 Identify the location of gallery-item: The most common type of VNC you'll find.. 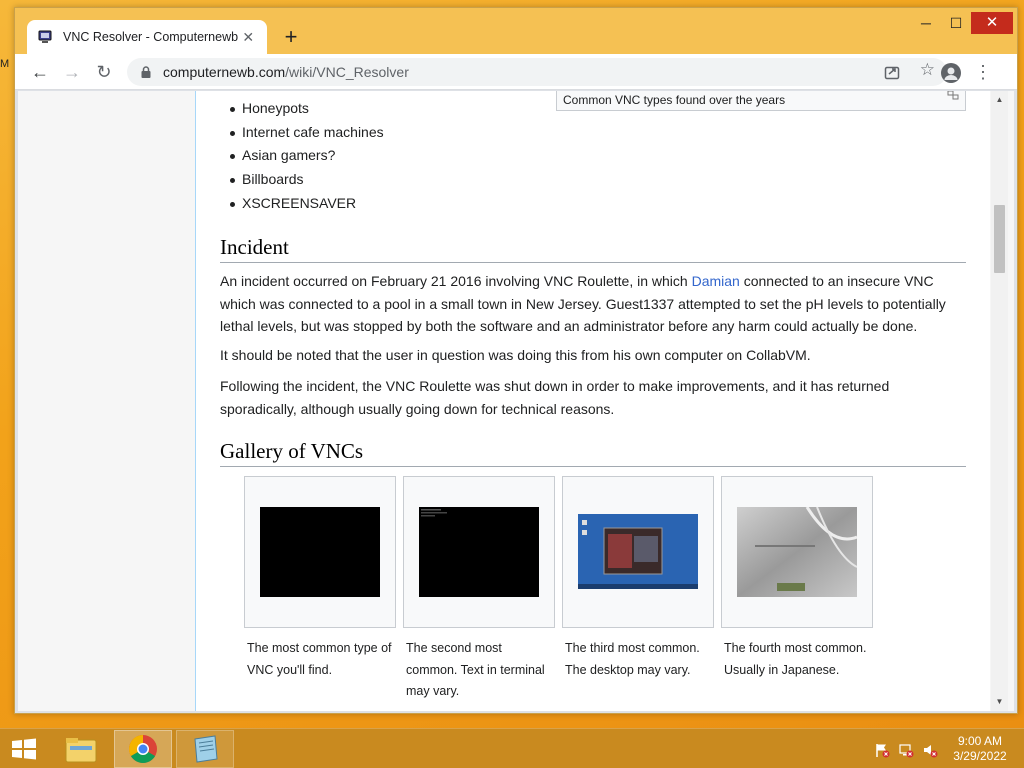
(320, 578).